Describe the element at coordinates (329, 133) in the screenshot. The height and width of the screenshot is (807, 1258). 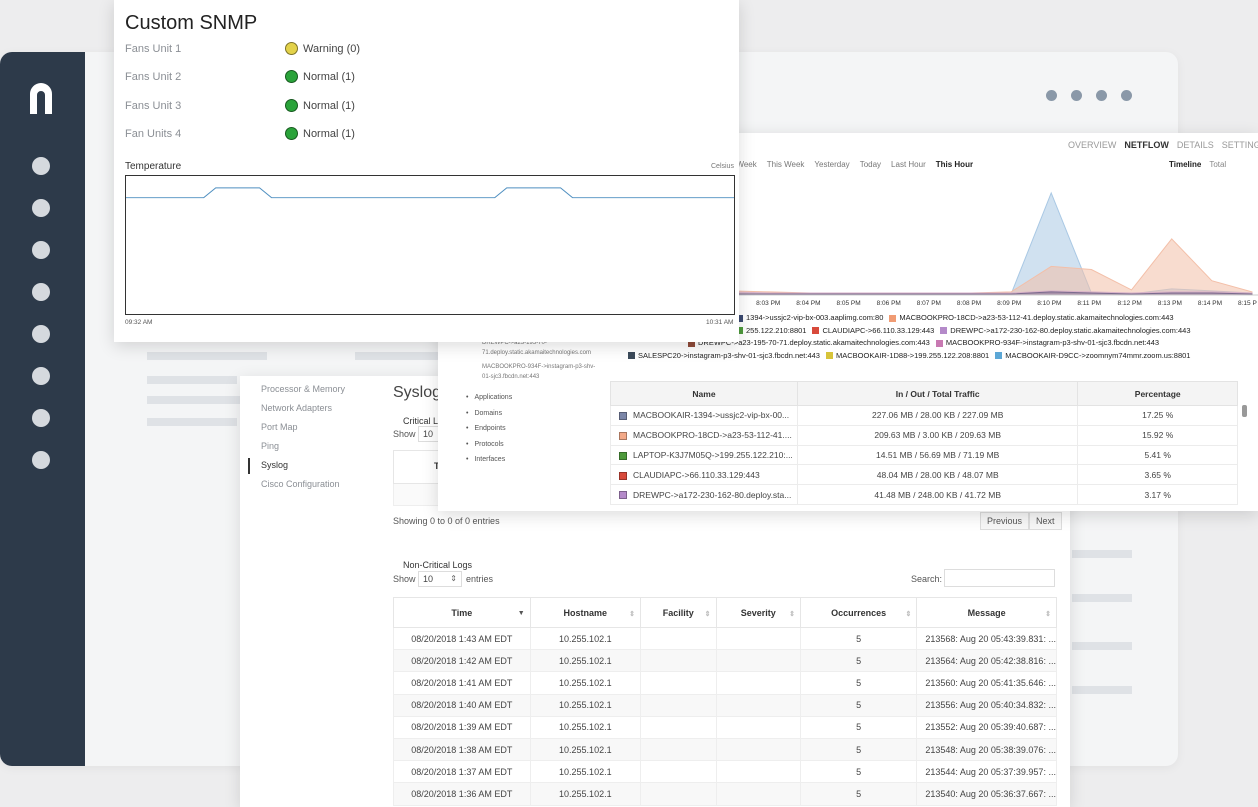
I see `fan-status-text: Normal (1)` at that location.